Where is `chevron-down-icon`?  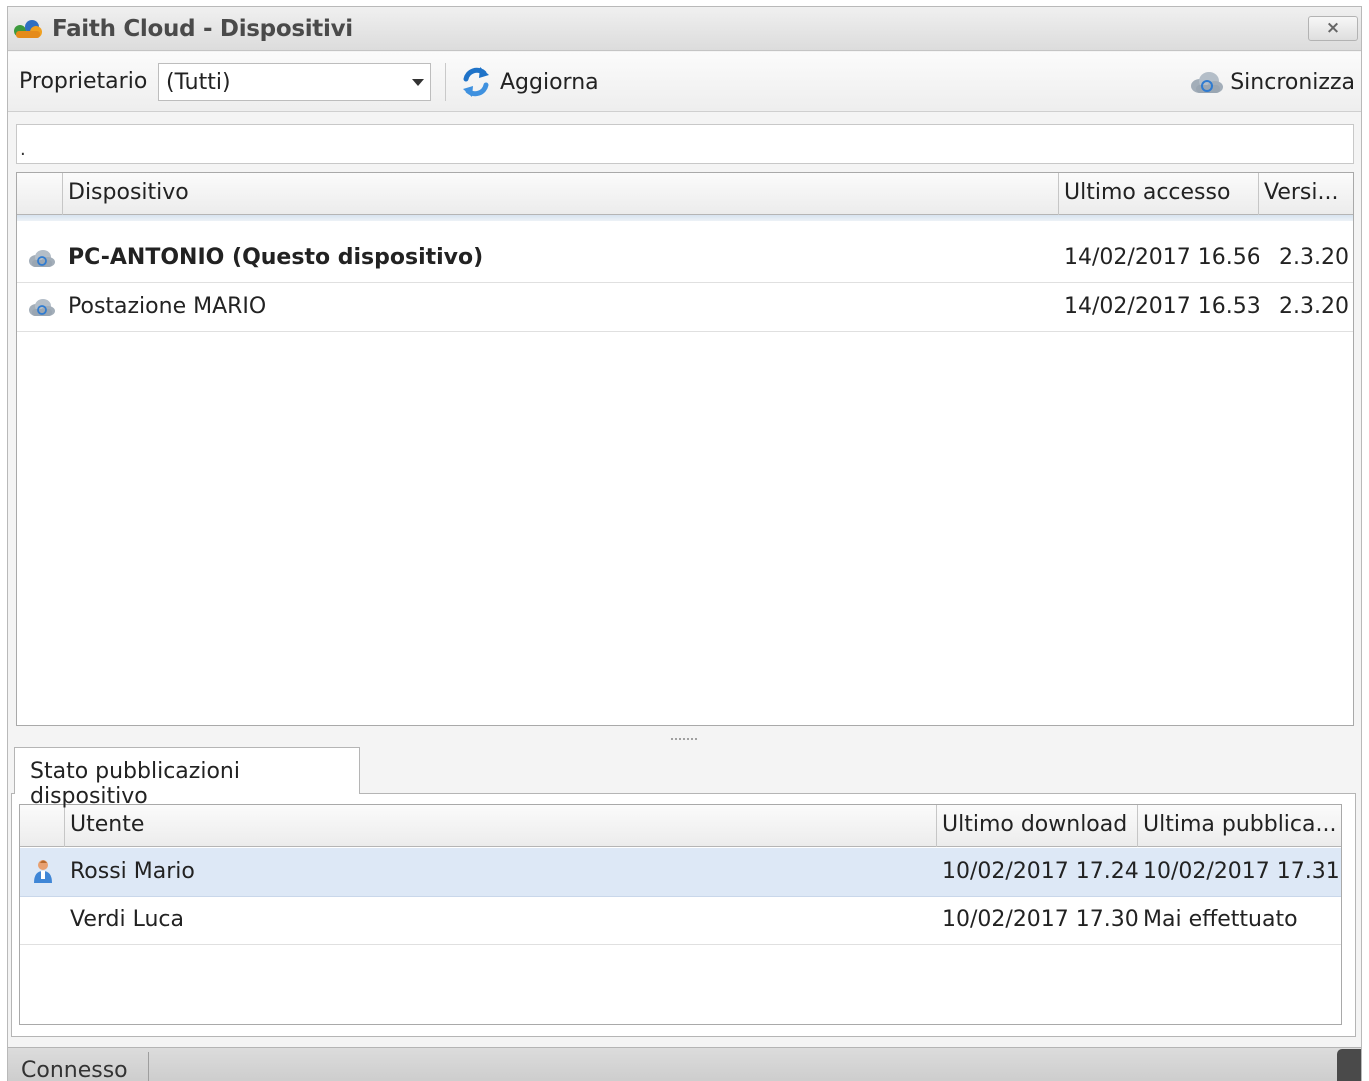
chevron-down-icon is located at coordinates (418, 82).